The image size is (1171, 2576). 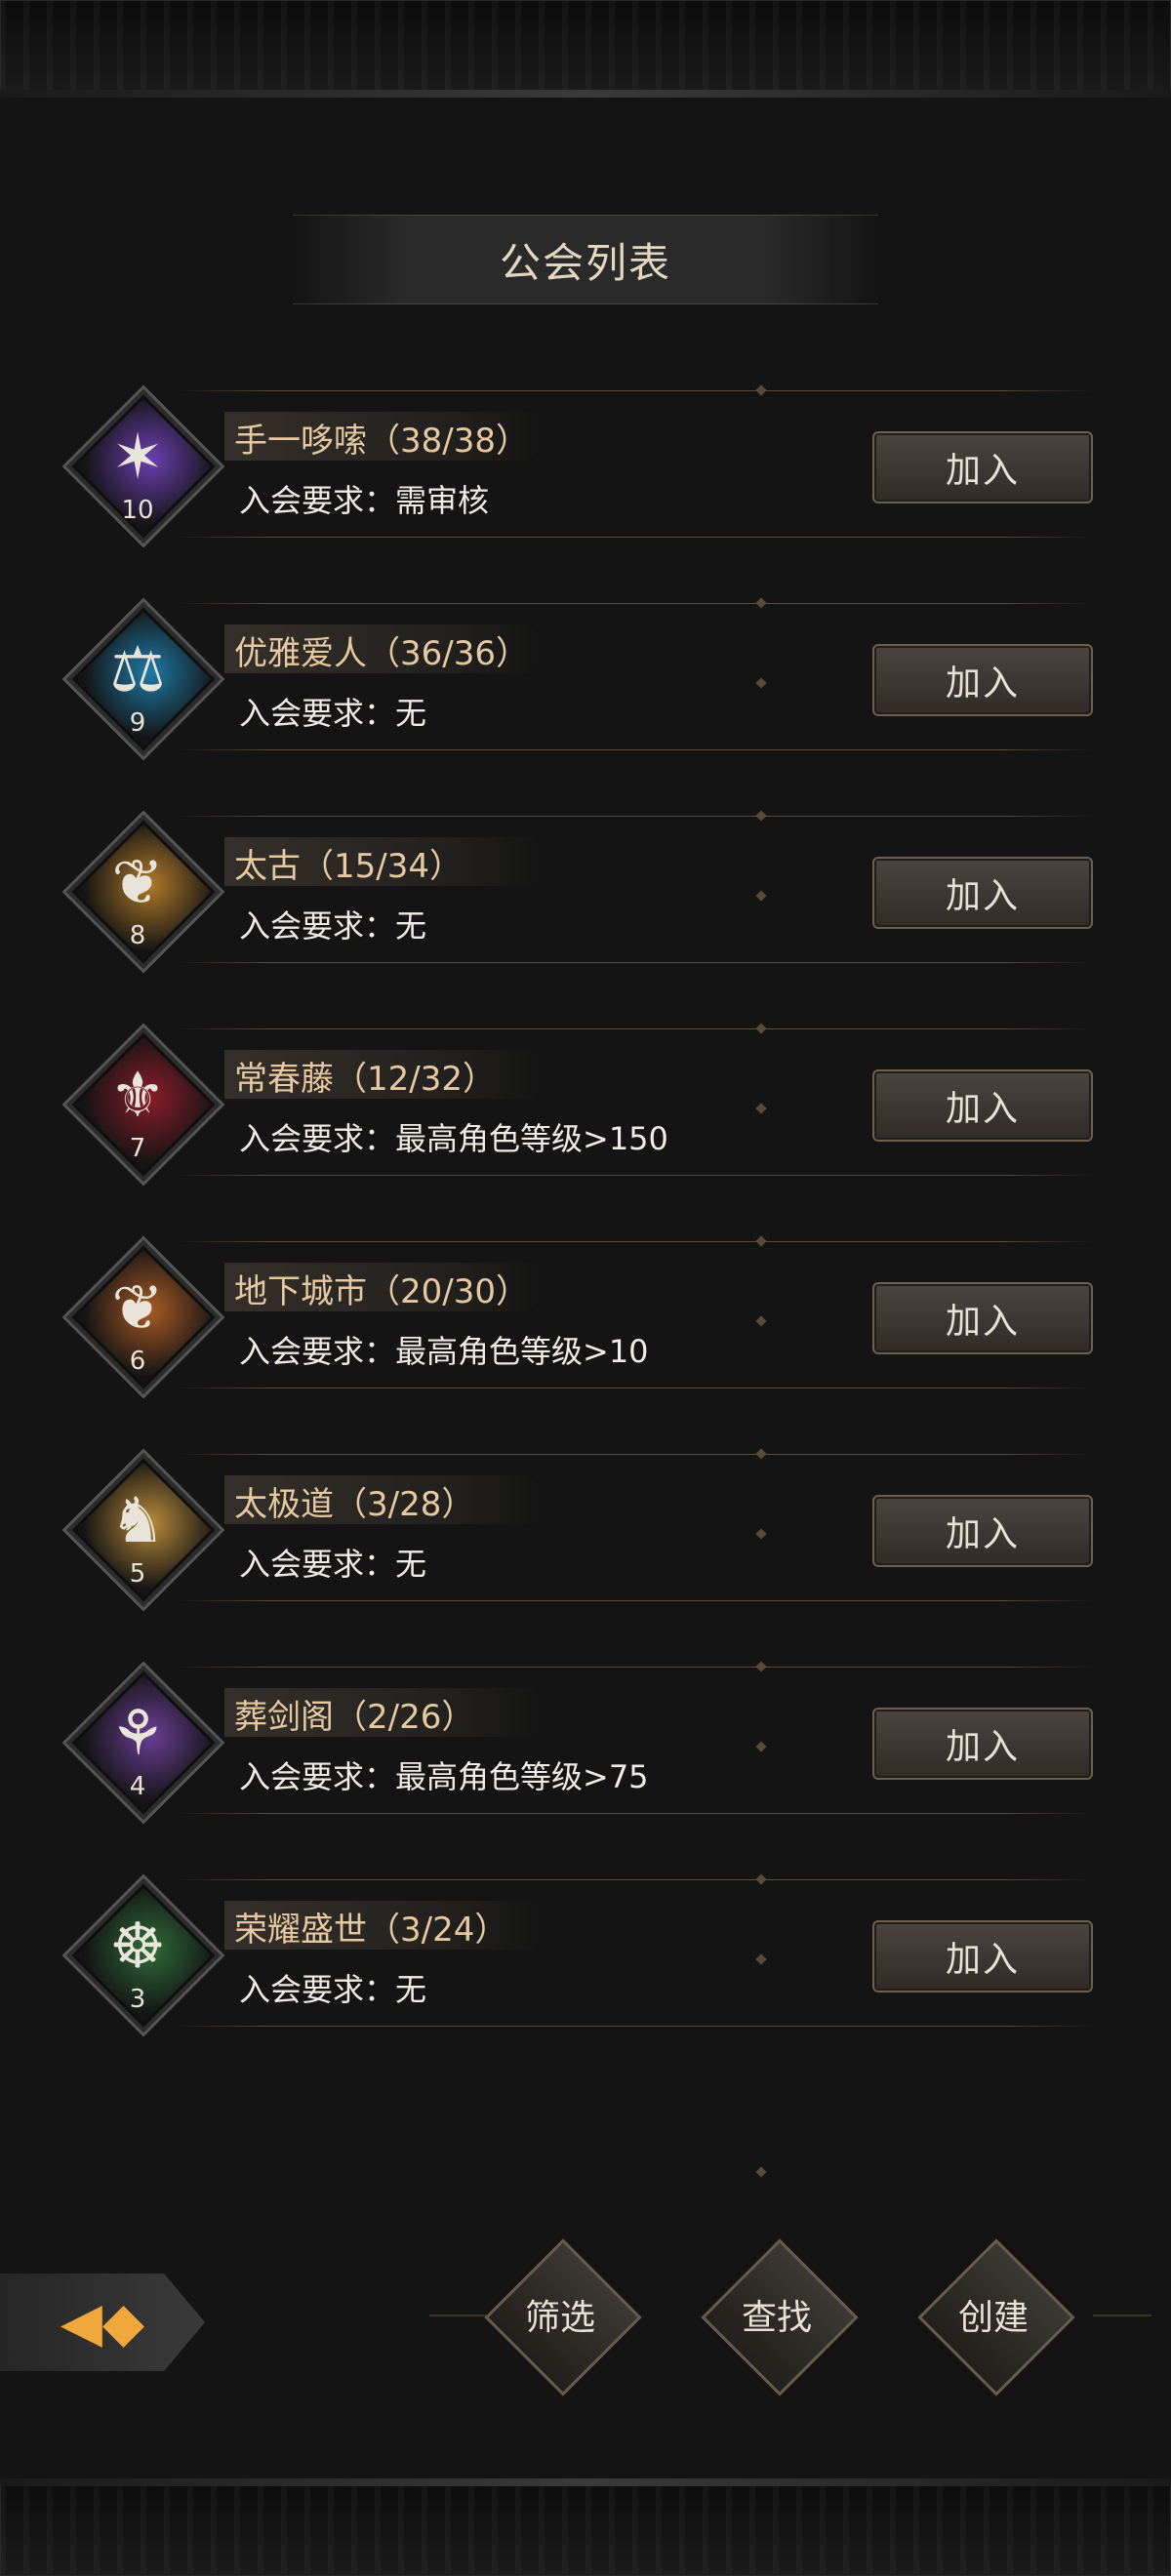 I want to click on filter-button-label: 筛选, so click(x=559, y=2318).